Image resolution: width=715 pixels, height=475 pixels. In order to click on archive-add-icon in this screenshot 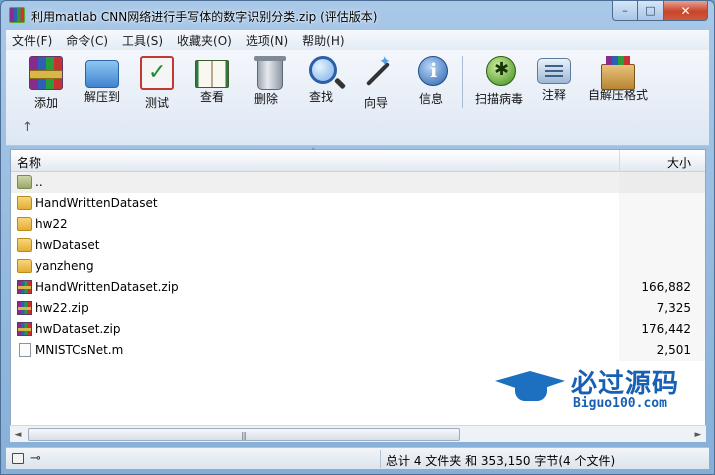, I will do `click(46, 73)`.